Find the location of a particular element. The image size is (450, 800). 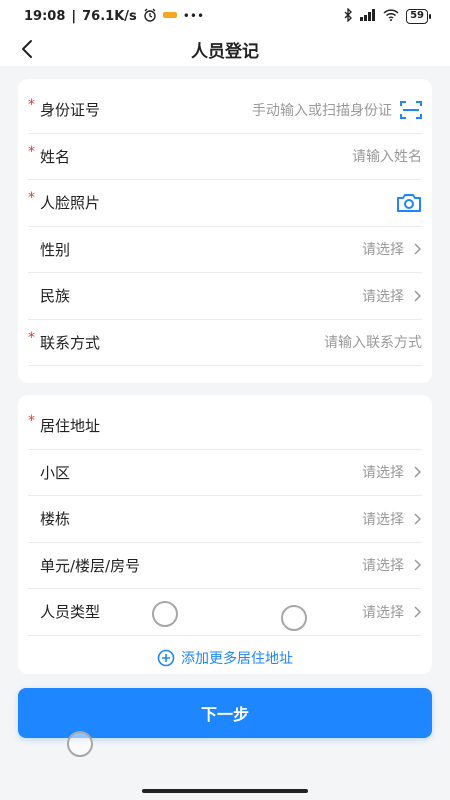

battery-indicator: 59 is located at coordinates (418, 16).